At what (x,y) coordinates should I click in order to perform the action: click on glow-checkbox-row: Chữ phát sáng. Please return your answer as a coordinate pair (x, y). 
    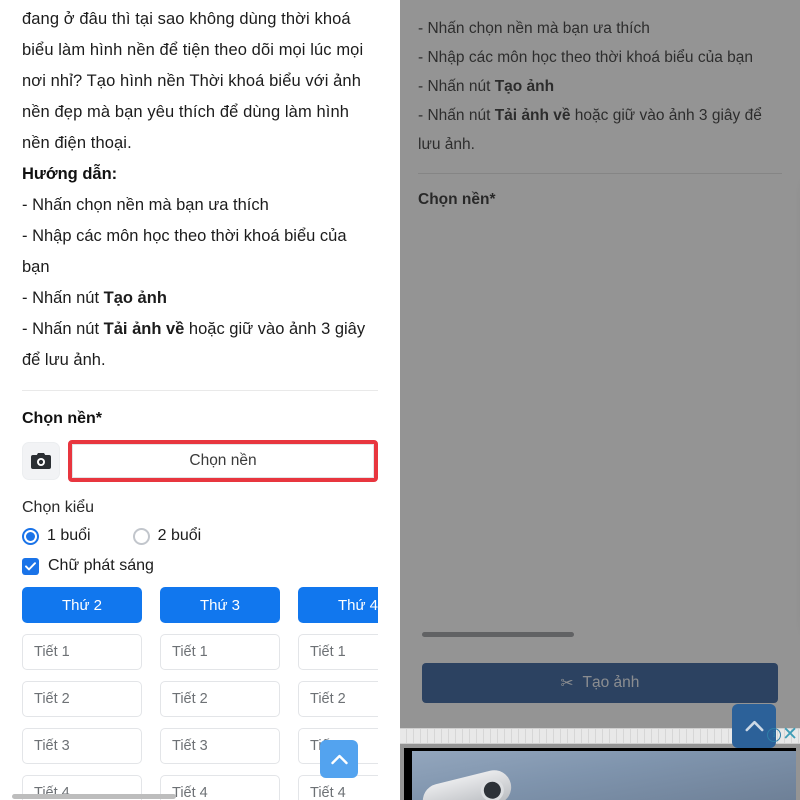
    Looking at the image, I should click on (200, 566).